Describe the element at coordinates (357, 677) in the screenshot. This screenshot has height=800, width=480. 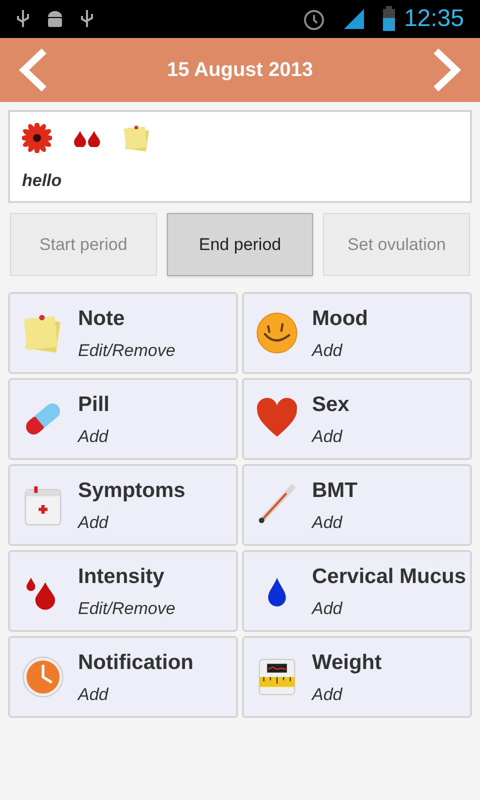
I see `category-tile: Weight Add` at that location.